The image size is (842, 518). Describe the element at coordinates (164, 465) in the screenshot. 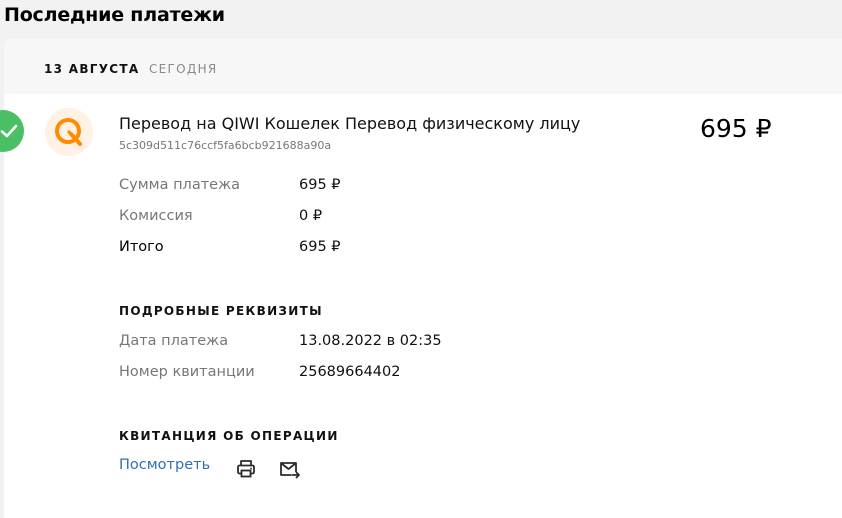

I see `view-receipt-link: Посмотреть` at that location.